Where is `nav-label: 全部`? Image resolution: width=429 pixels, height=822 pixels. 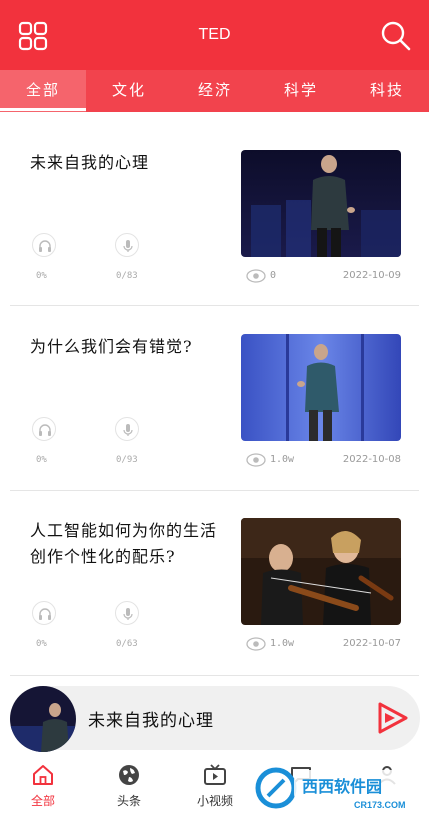
nav-label: 全部 is located at coordinates (42, 801).